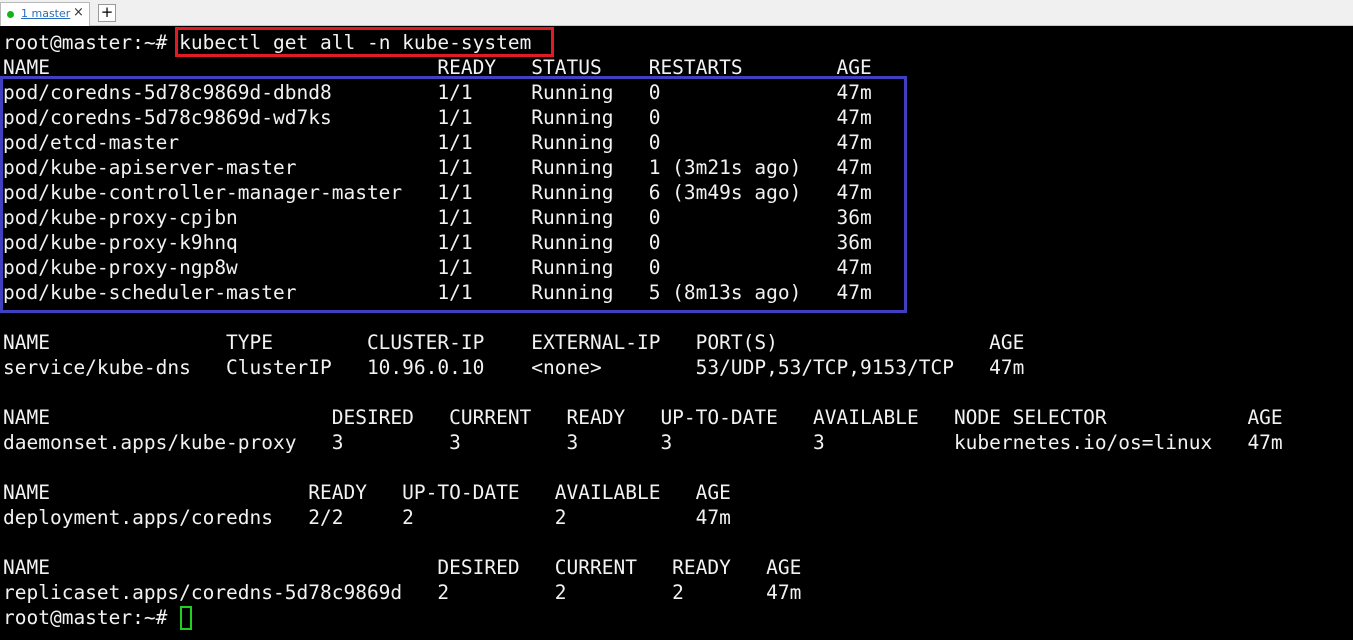  I want to click on new-tab-button: +, so click(107, 13).